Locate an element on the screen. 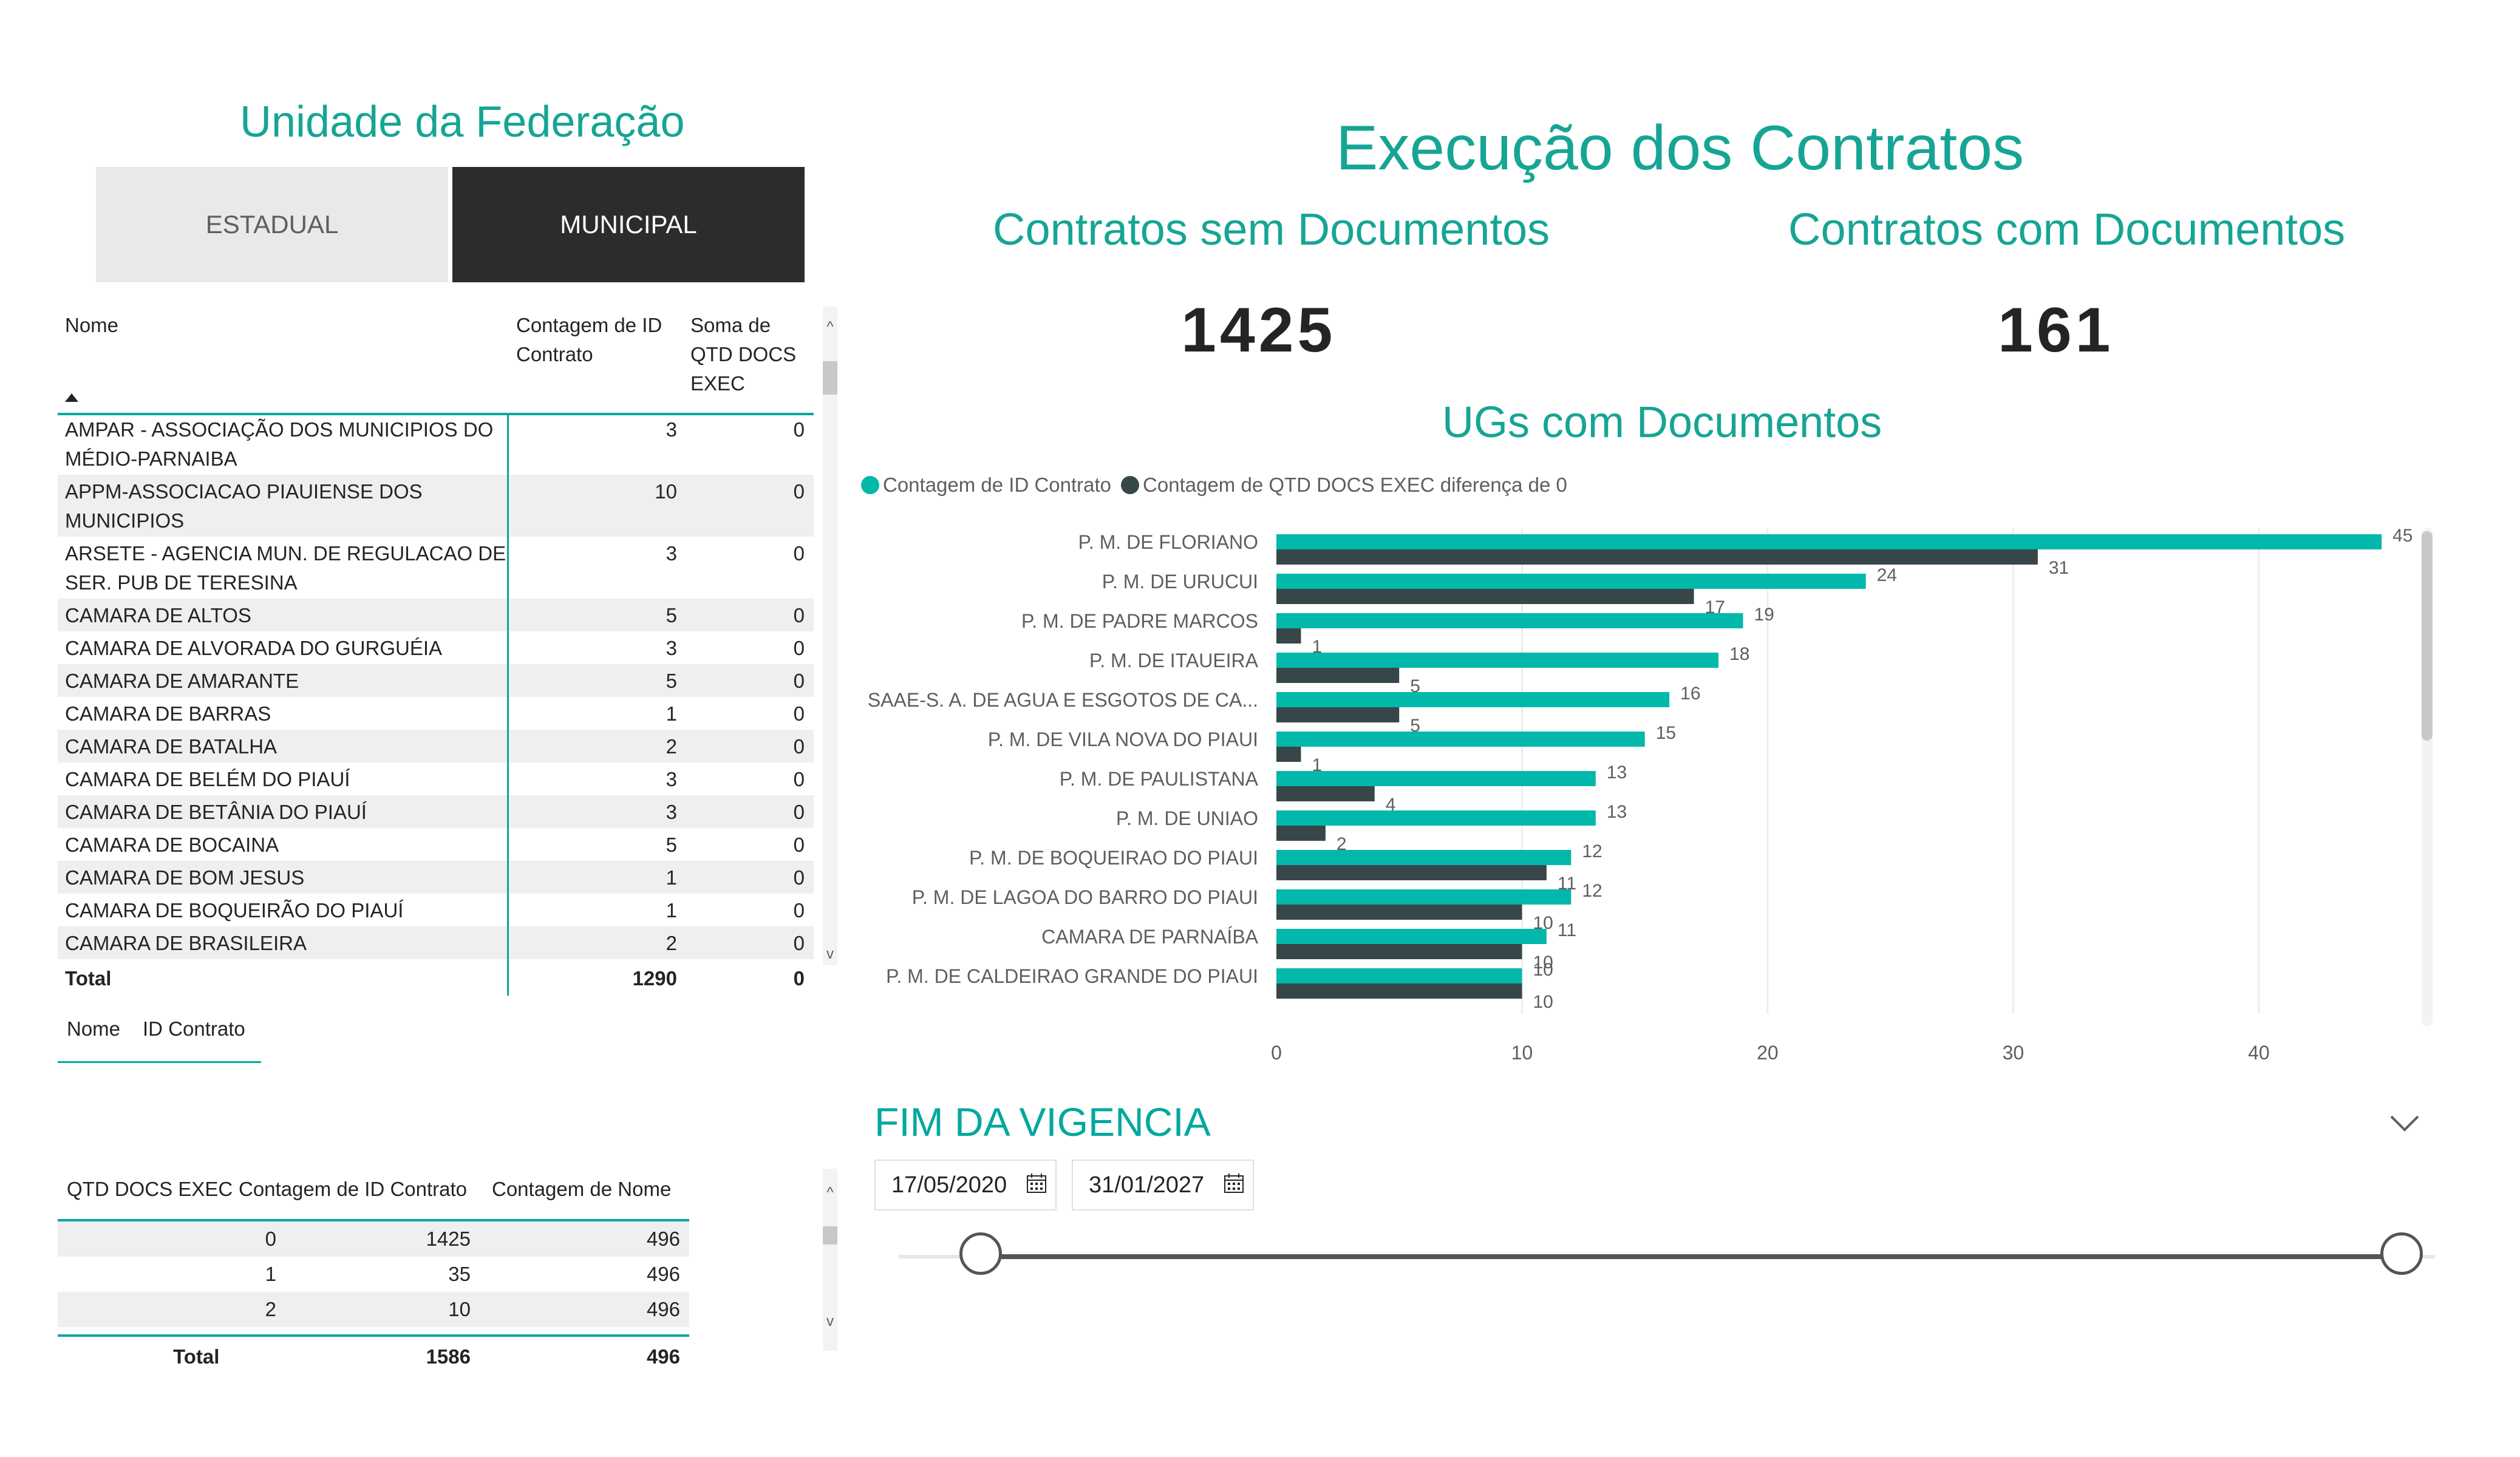 This screenshot has width=2520, height=1457. chart-scroll-thumb is located at coordinates (2427, 636).